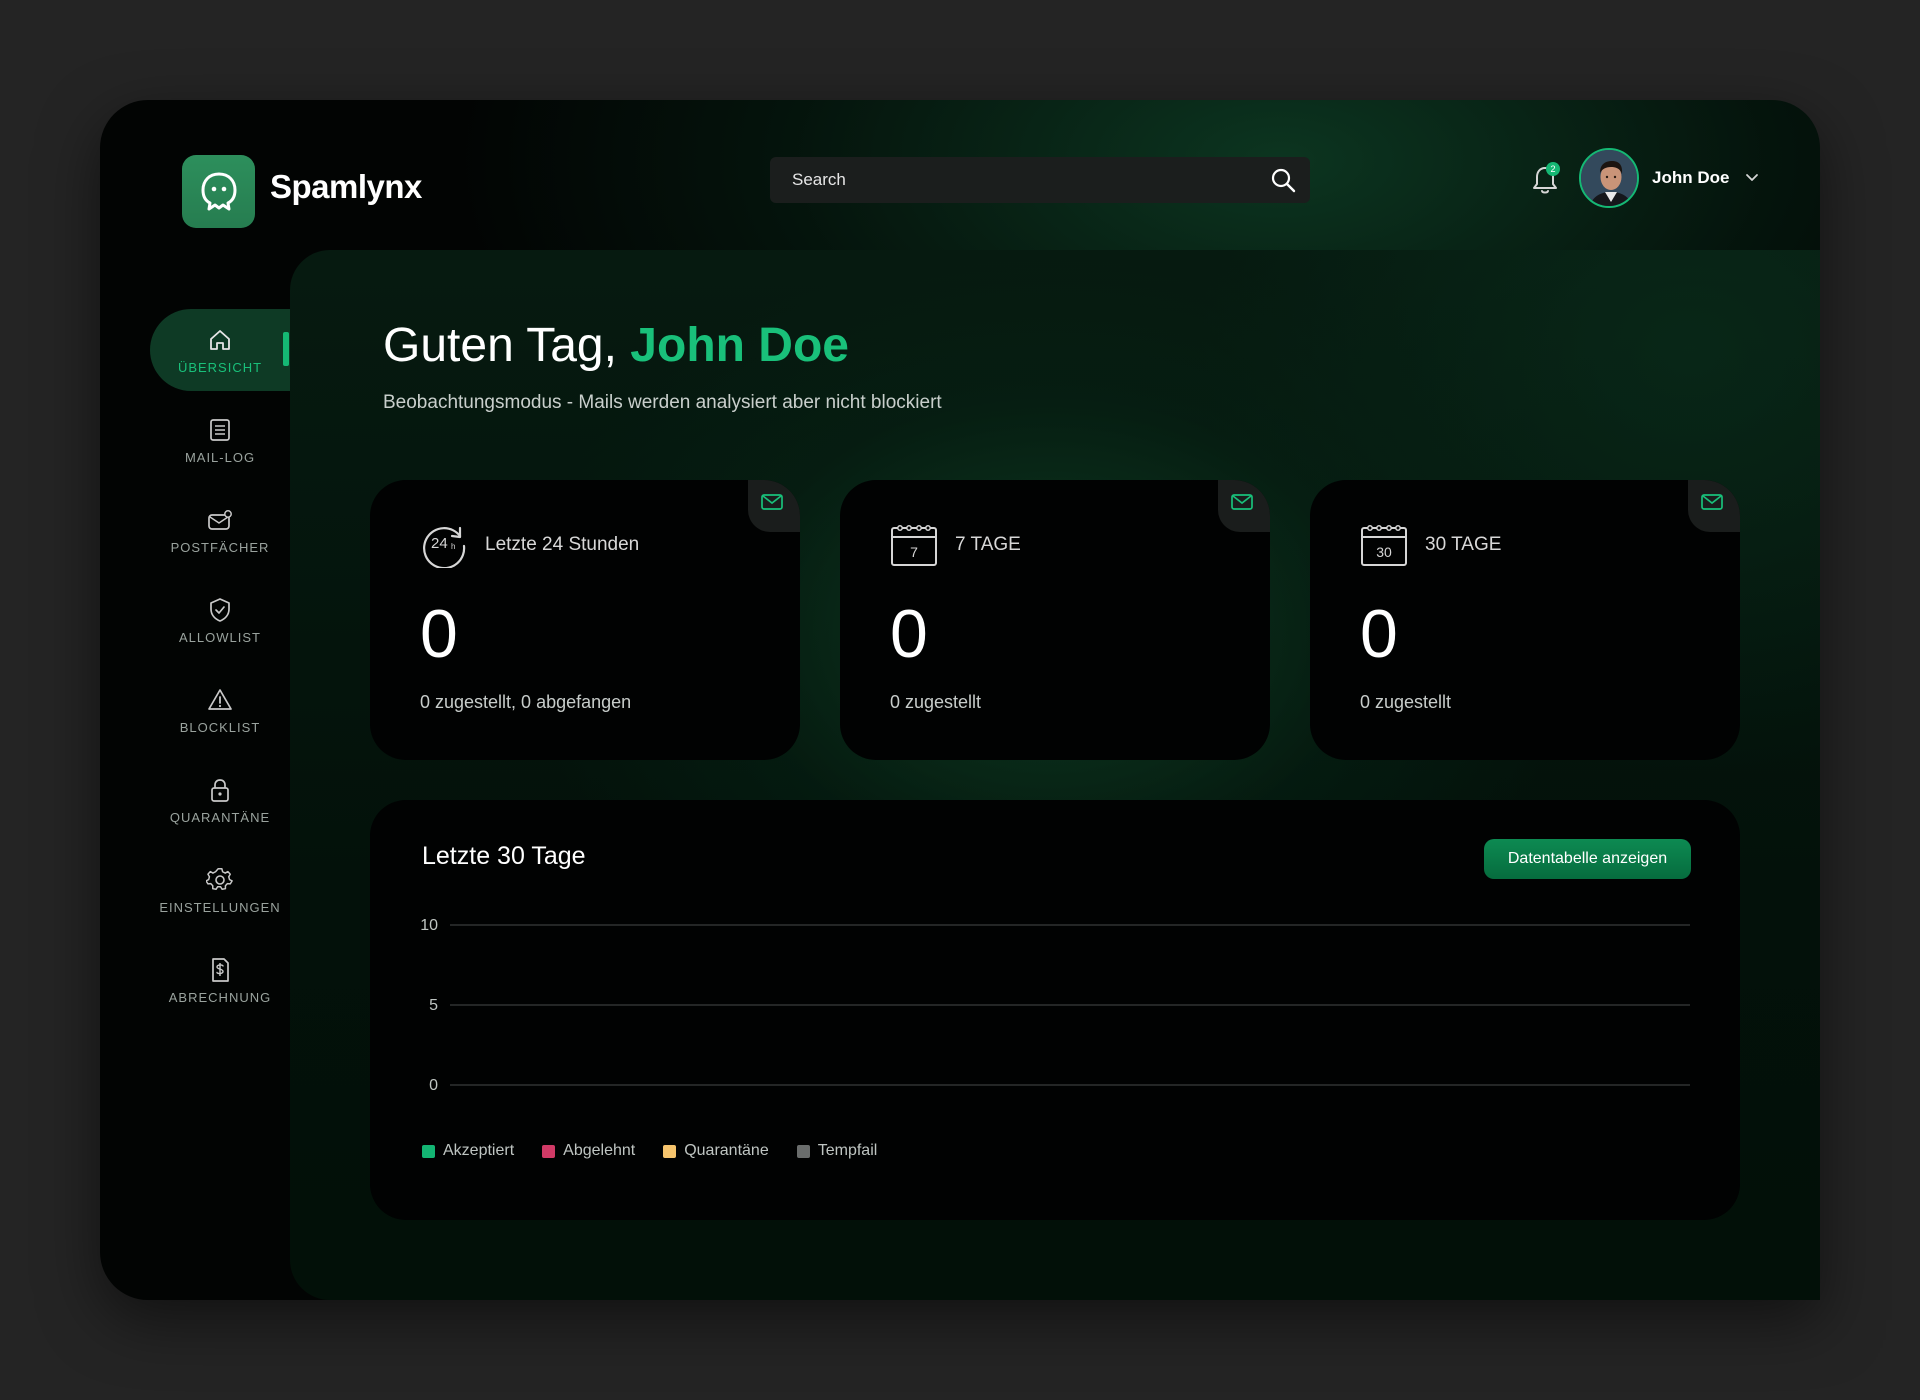 The height and width of the screenshot is (1400, 1920). What do you see at coordinates (1384, 552) in the screenshot?
I see `card-icon-text: 30` at bounding box center [1384, 552].